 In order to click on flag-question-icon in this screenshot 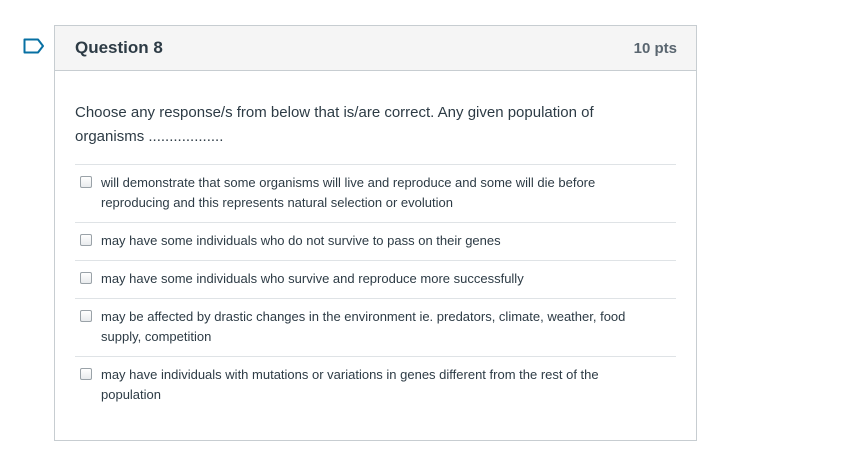, I will do `click(34, 46)`.